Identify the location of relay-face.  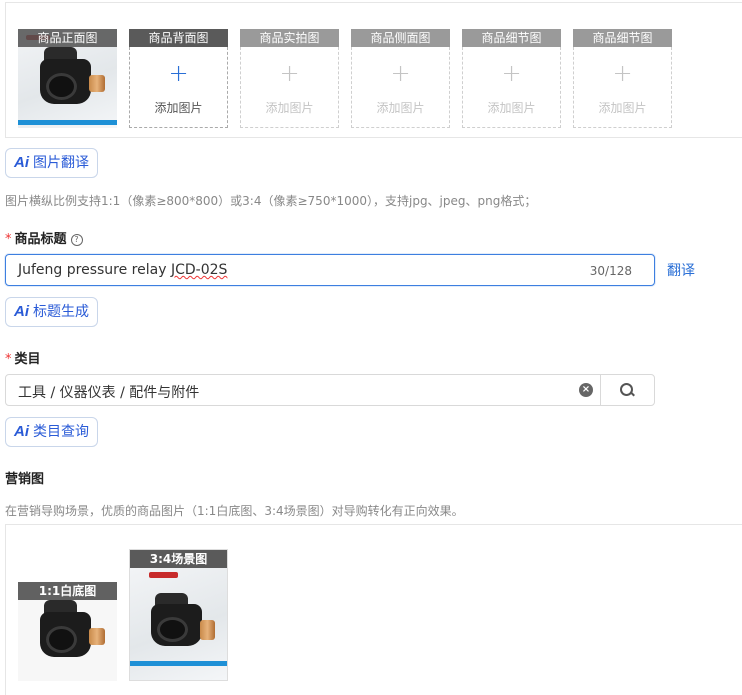
(173, 629).